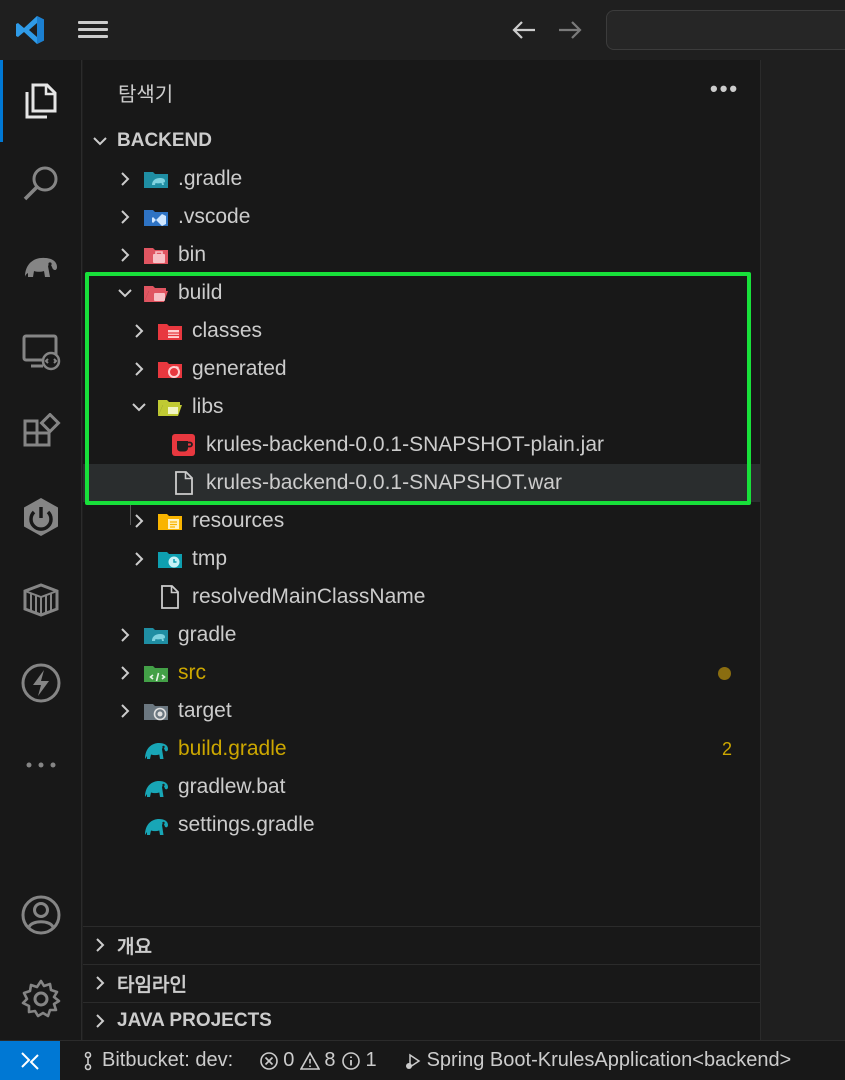 The width and height of the screenshot is (845, 1080). Describe the element at coordinates (41, 267) in the screenshot. I see `gradle-elephant-icon` at that location.